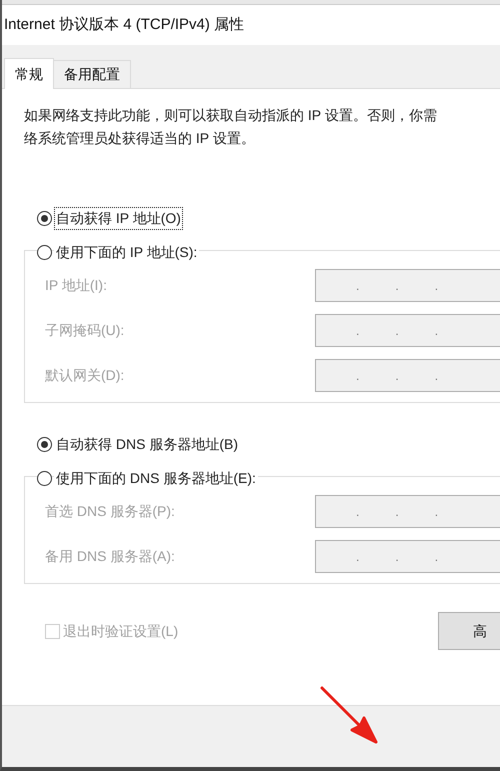  What do you see at coordinates (120, 631) in the screenshot?
I see `checkbox-label: 退出时验证设置(L)` at bounding box center [120, 631].